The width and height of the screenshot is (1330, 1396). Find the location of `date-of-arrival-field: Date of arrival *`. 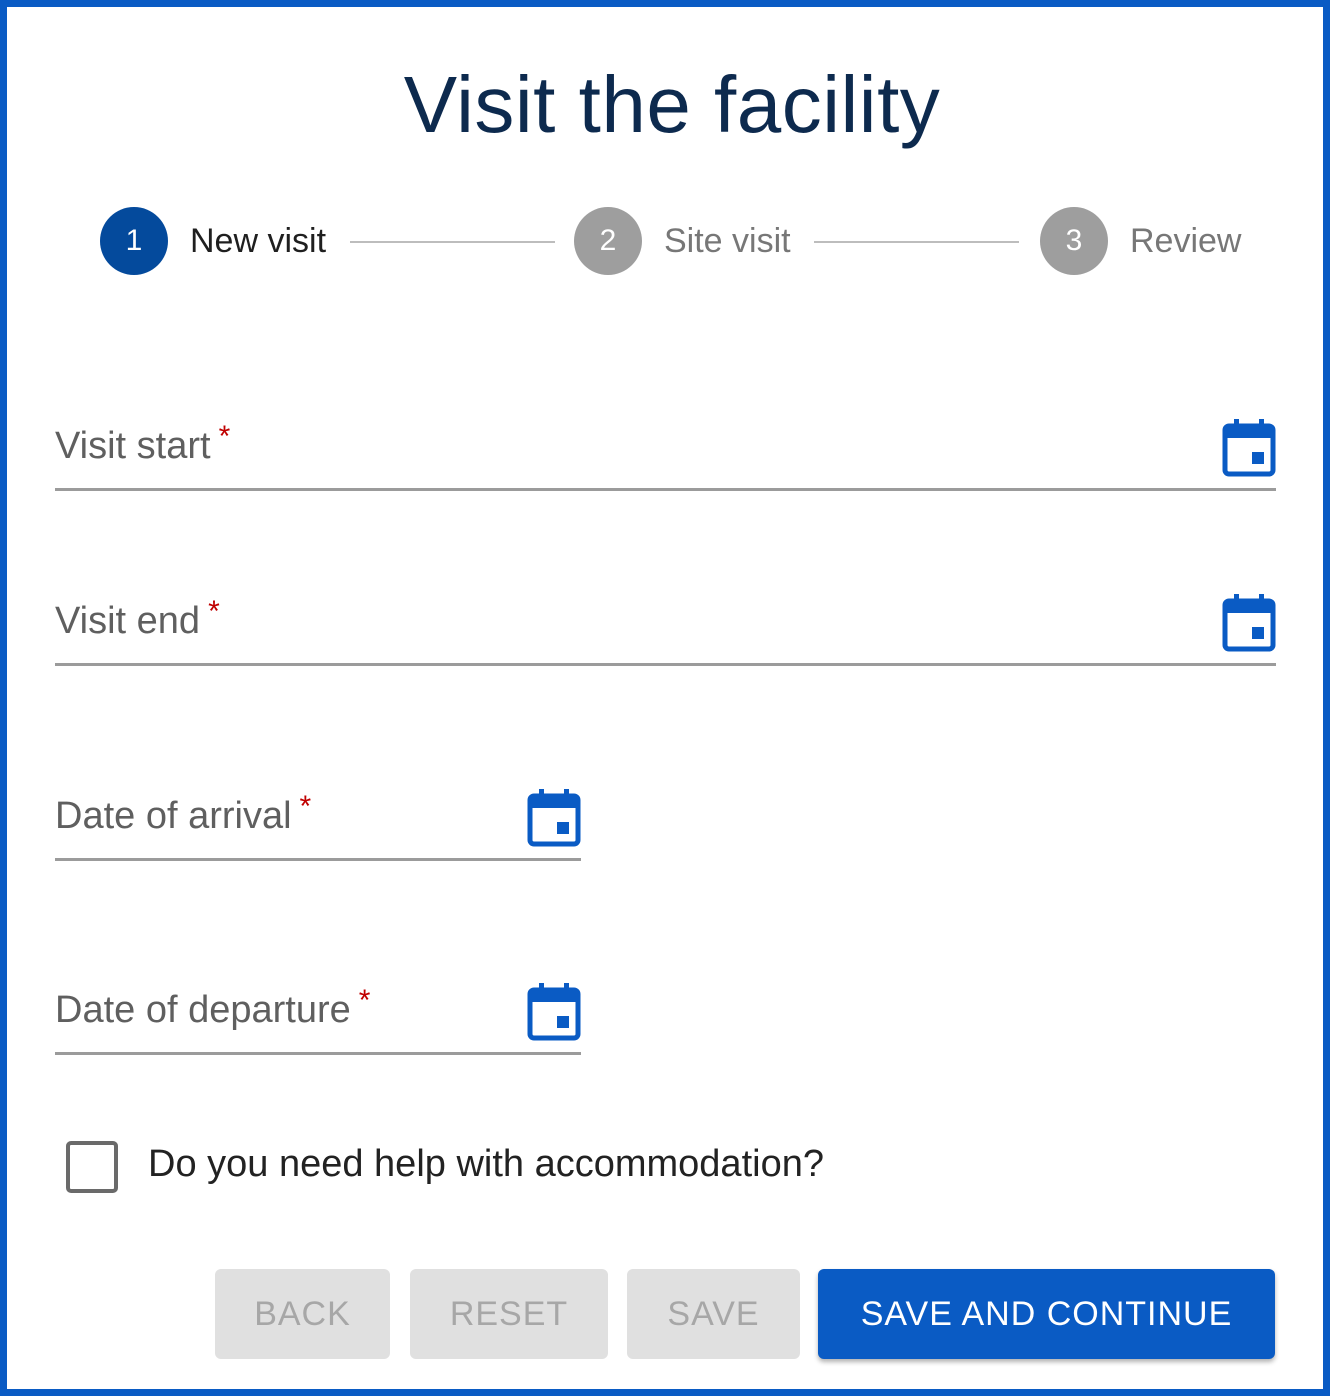

date-of-arrival-field: Date of arrival * is located at coordinates (318, 818).